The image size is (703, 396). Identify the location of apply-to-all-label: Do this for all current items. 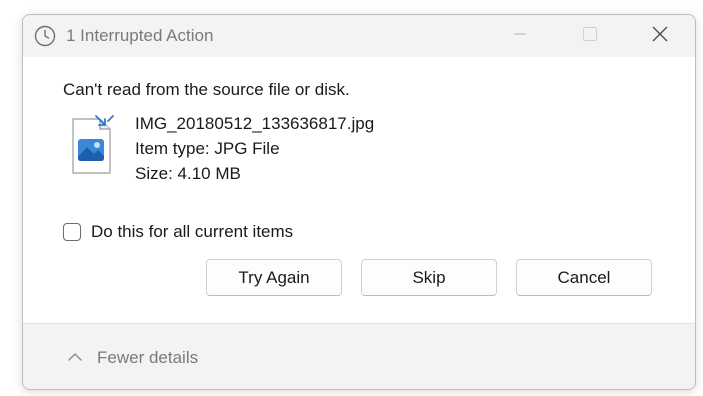
(192, 232).